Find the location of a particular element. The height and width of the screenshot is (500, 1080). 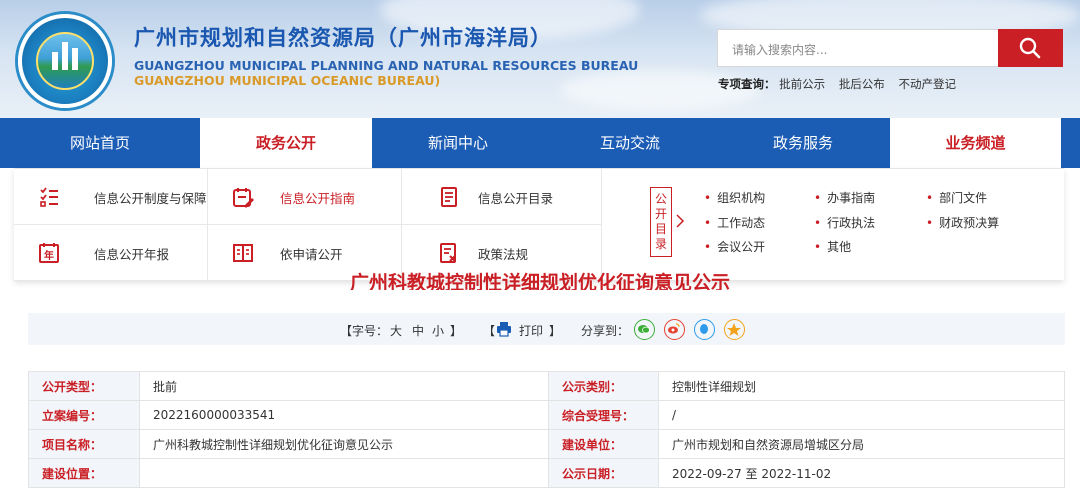

public-catalog-label: 公开目录 is located at coordinates (661, 222).